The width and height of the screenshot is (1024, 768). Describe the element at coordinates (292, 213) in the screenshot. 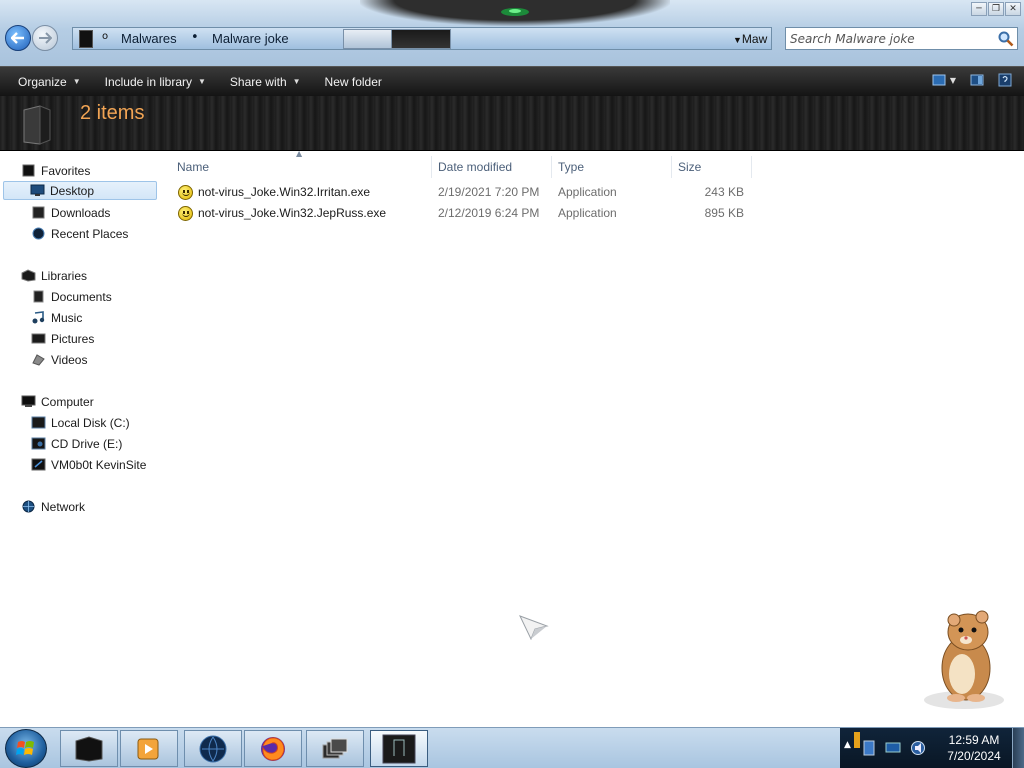

I see `file-name: not-virus_Joke.Win32.JepRuss.exe` at that location.